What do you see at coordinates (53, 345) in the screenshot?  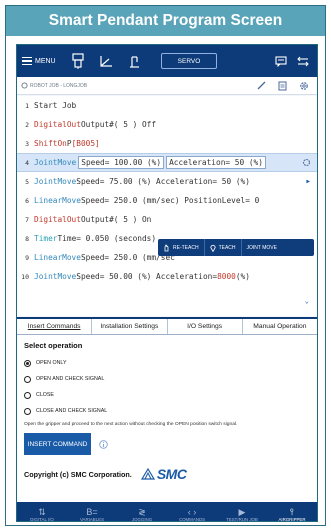 I see `select-operation-title: Select operation` at bounding box center [53, 345].